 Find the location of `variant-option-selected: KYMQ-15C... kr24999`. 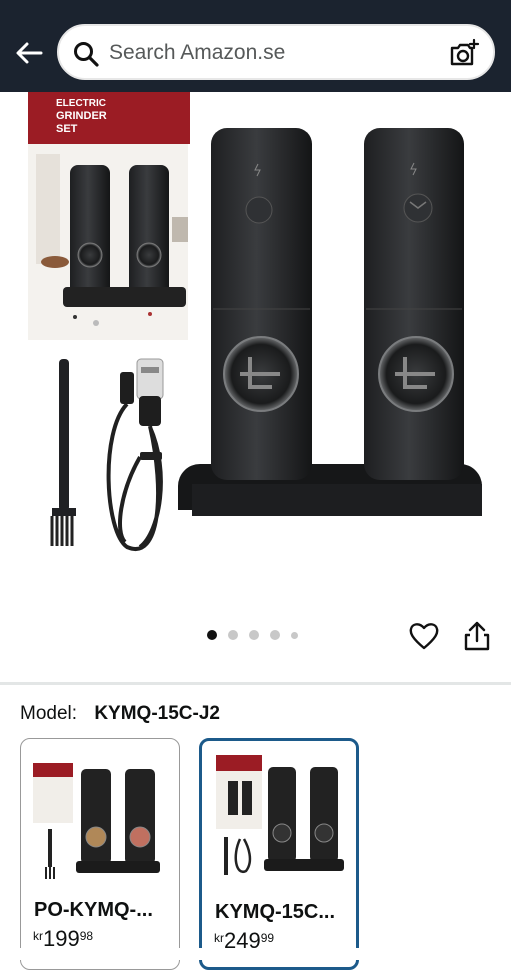

variant-option-selected: KYMQ-15C... kr24999 is located at coordinates (279, 854).